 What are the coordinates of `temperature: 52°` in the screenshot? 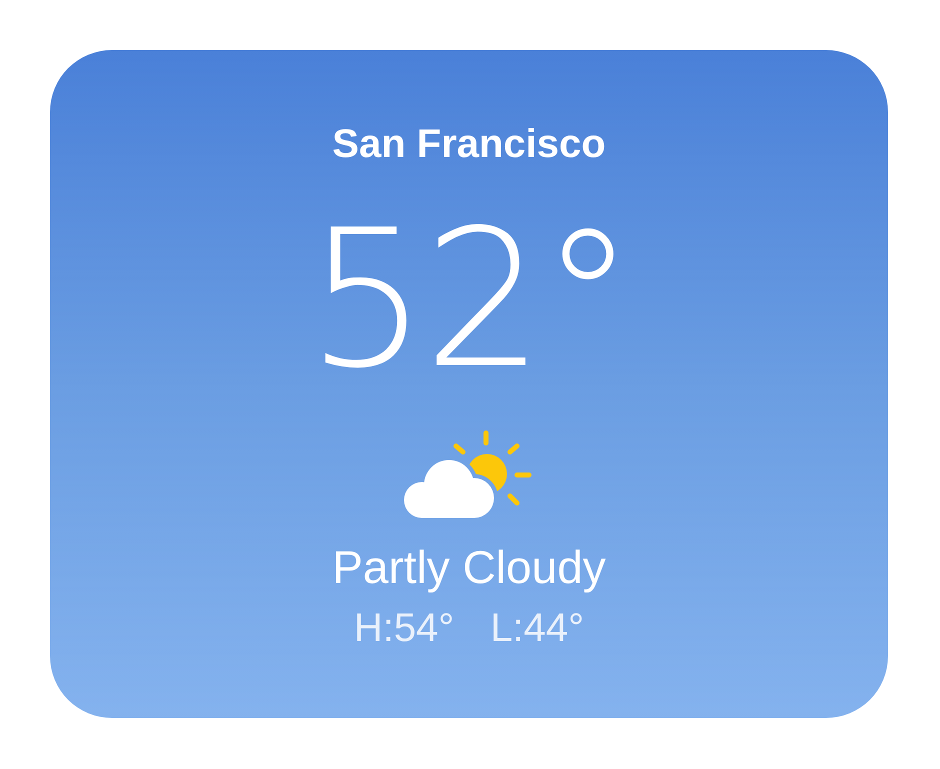 It's located at (469, 300).